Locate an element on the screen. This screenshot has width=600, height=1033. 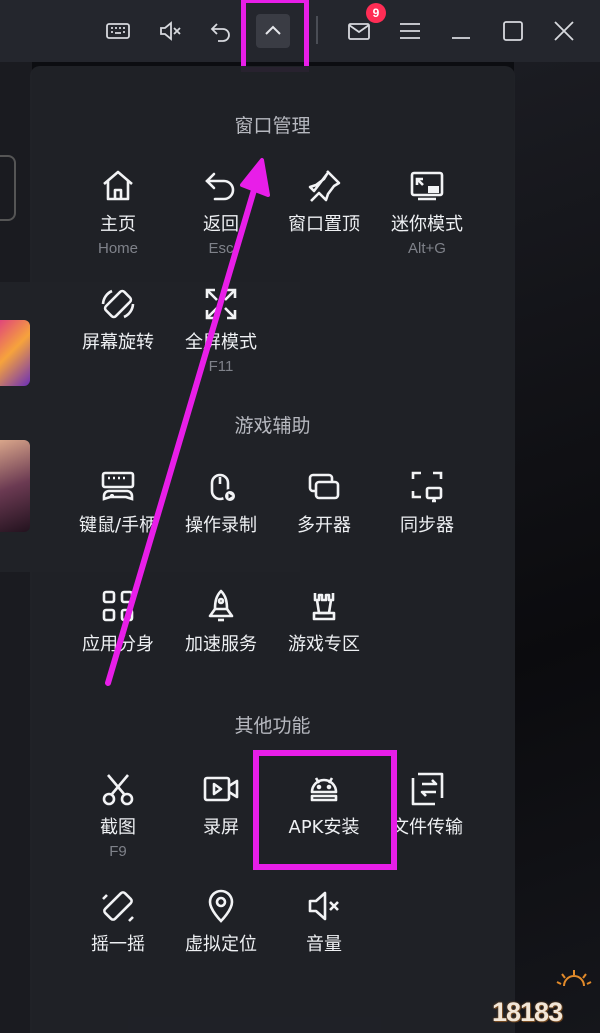
volume-label: 音量 is located at coordinates (324, 944).